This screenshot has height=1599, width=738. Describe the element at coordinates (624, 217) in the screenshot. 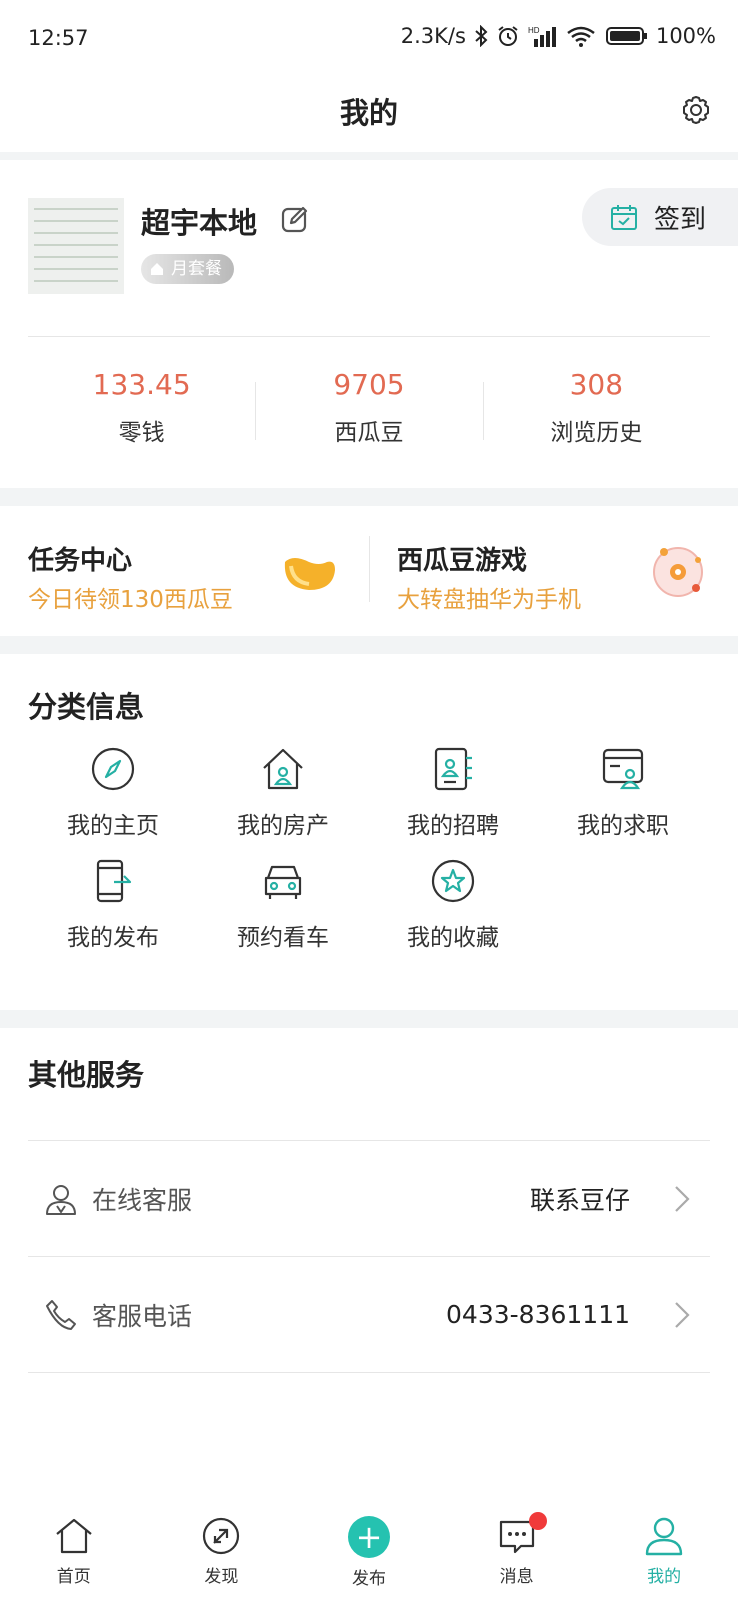

I see `calendar-check-icon` at that location.